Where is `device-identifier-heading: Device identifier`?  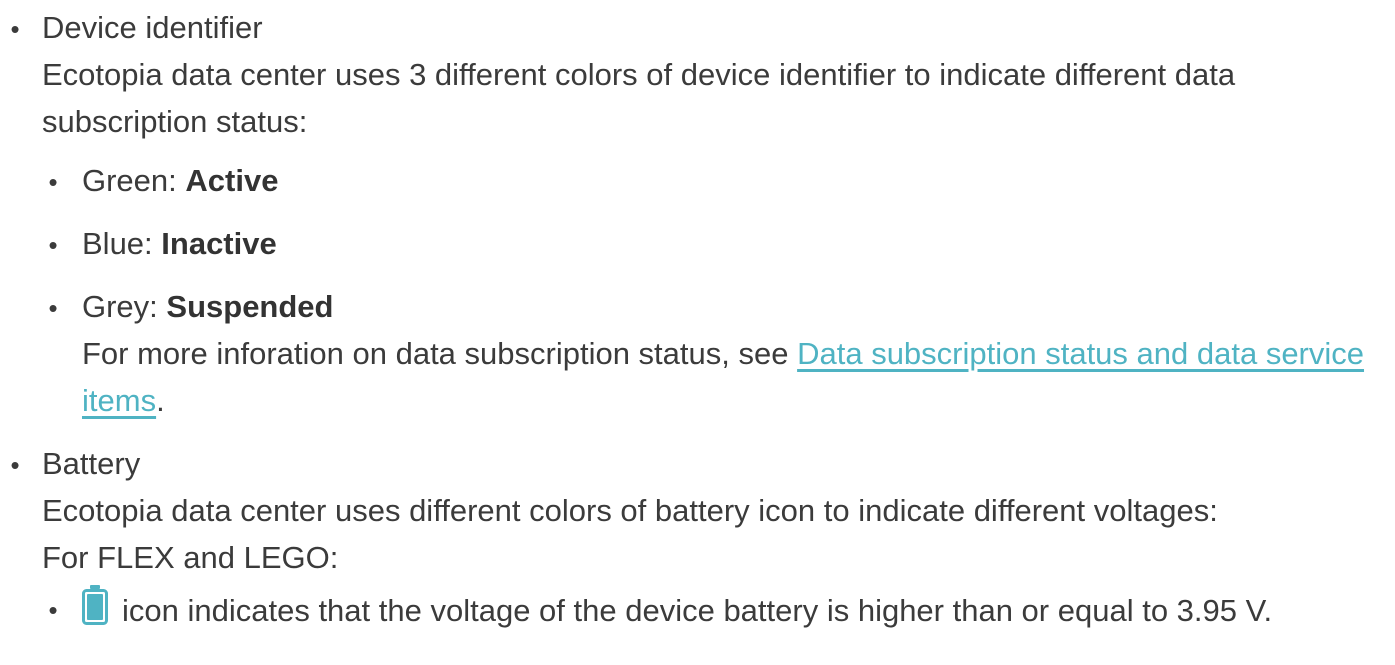
device-identifier-heading: Device identifier is located at coordinates (152, 27).